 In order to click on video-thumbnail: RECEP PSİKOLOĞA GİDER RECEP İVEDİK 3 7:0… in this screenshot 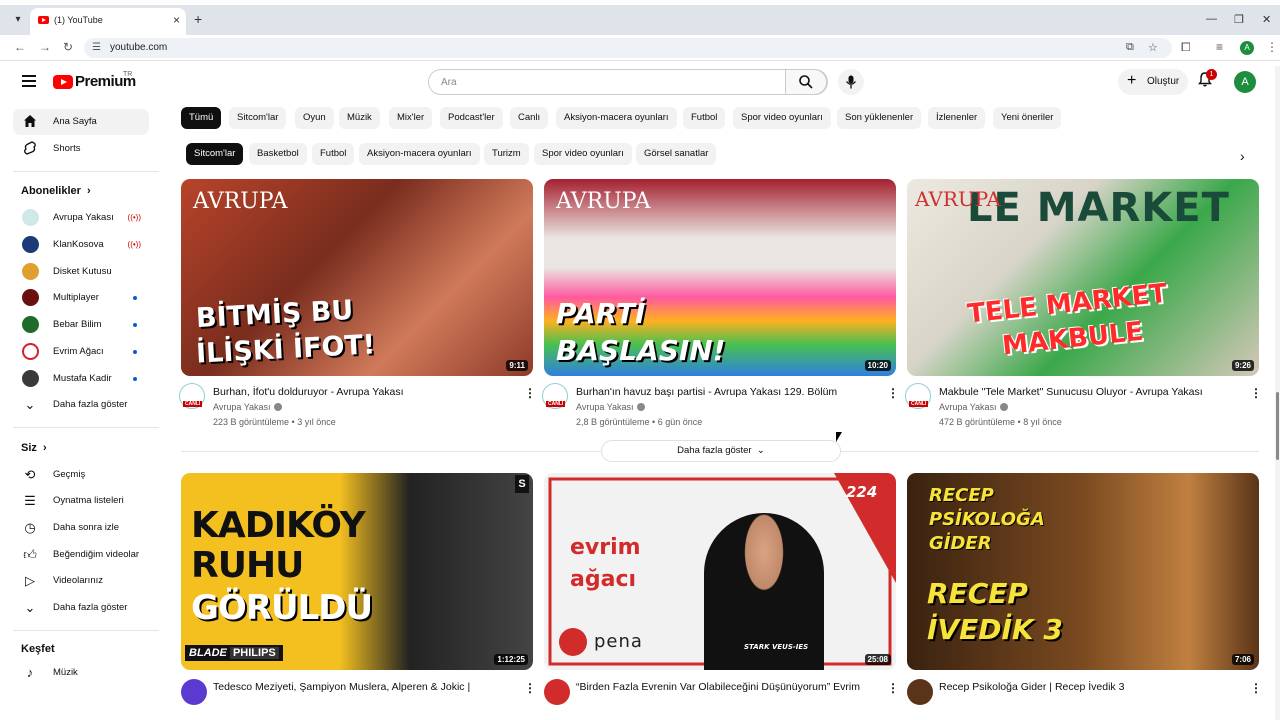, I will do `click(1083, 571)`.